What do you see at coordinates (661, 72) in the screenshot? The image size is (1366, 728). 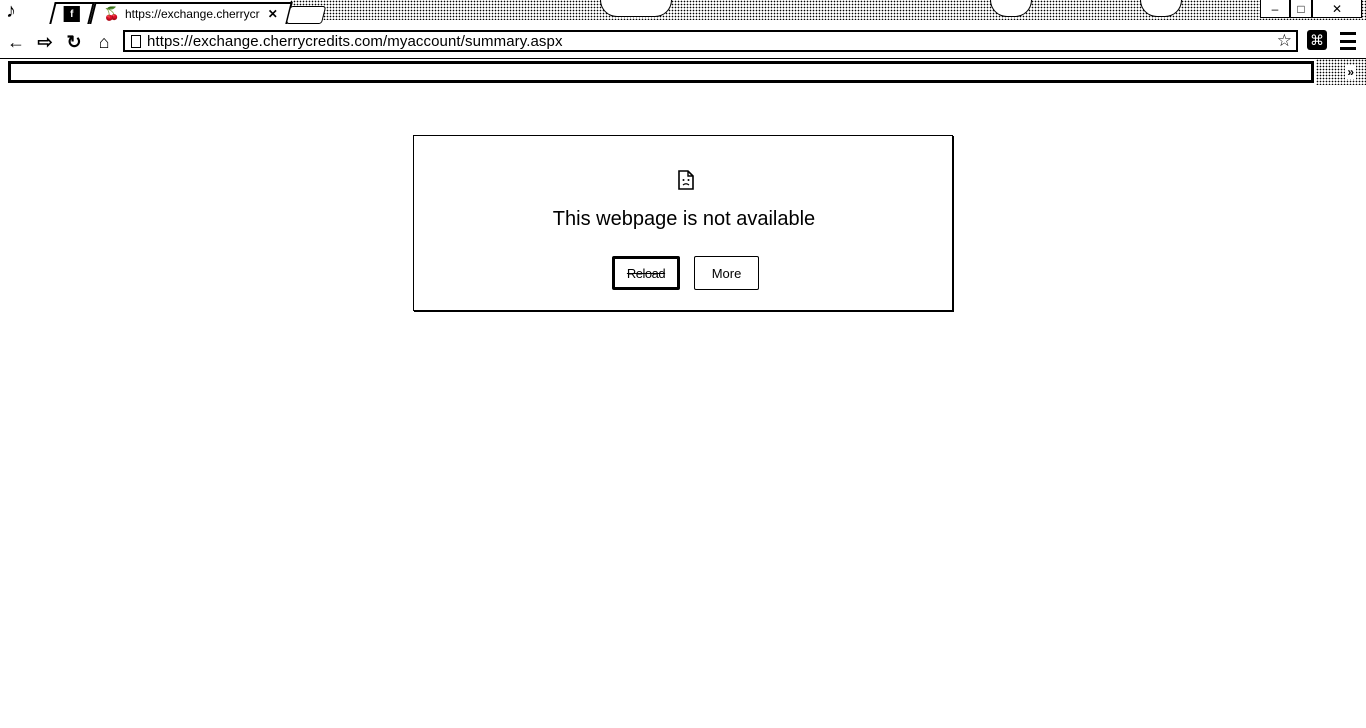 I see `bookmarks-area` at bounding box center [661, 72].